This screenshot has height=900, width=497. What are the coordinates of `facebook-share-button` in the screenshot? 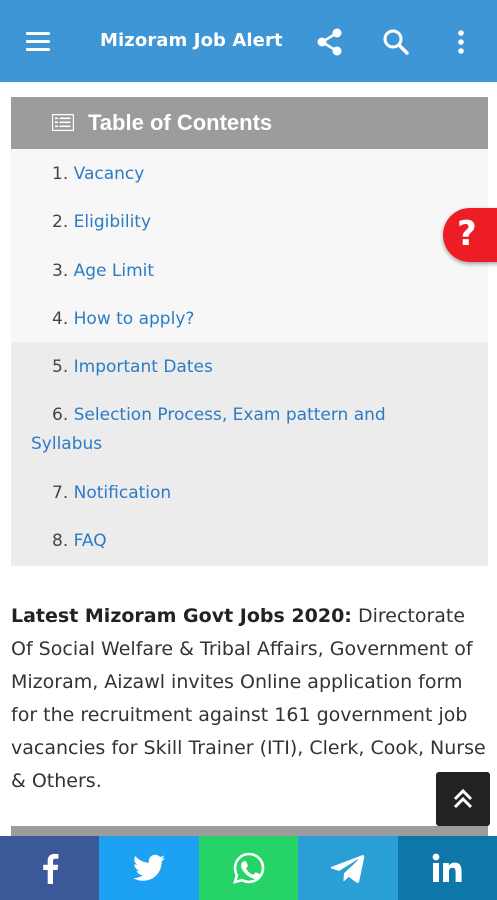 It's located at (50, 868).